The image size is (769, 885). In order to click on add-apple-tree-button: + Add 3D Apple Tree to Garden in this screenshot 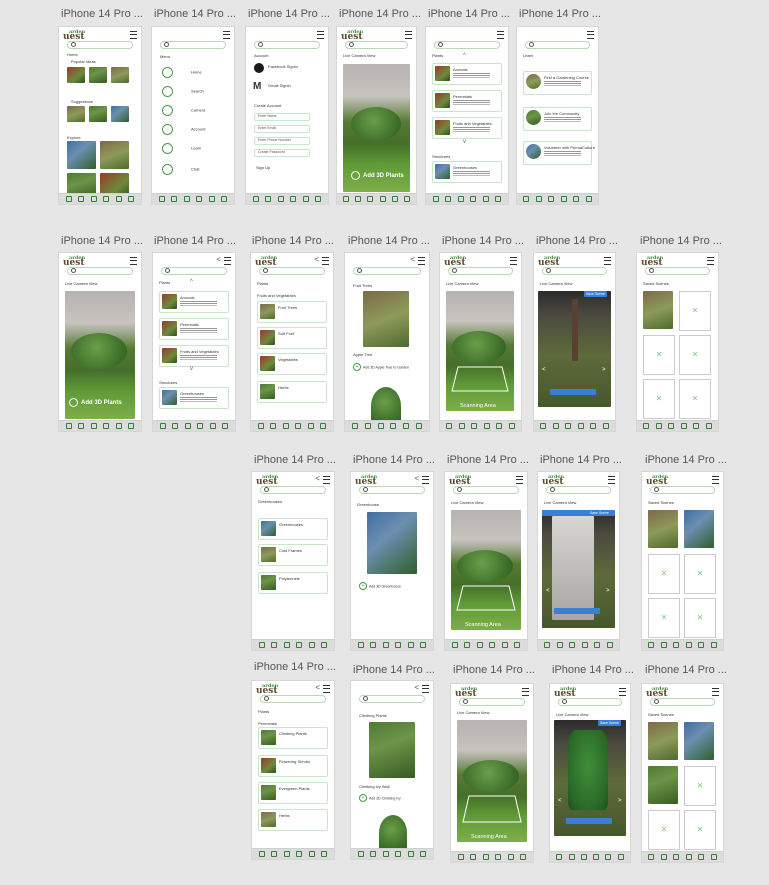, I will do `click(381, 367)`.